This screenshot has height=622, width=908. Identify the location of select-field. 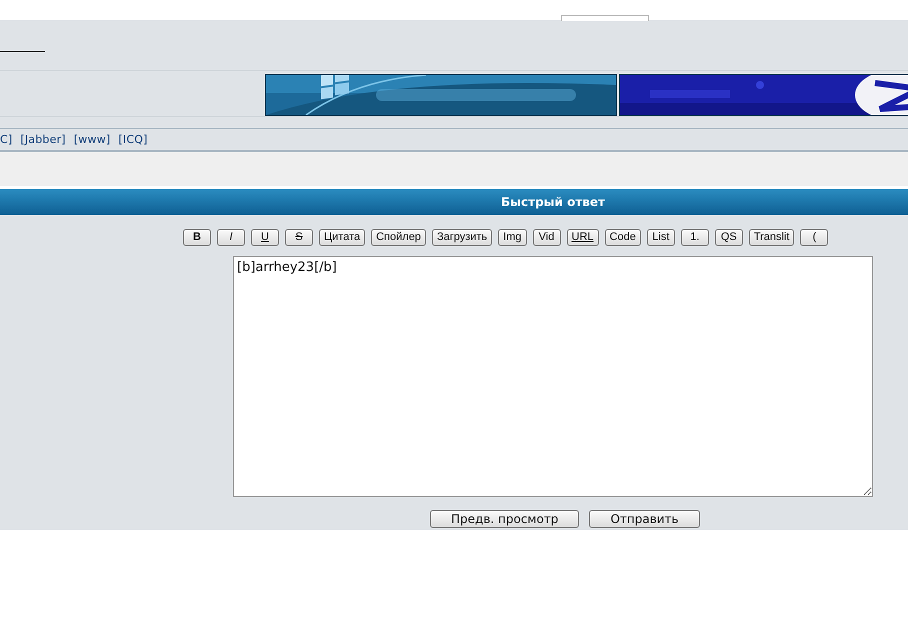
(605, 18).